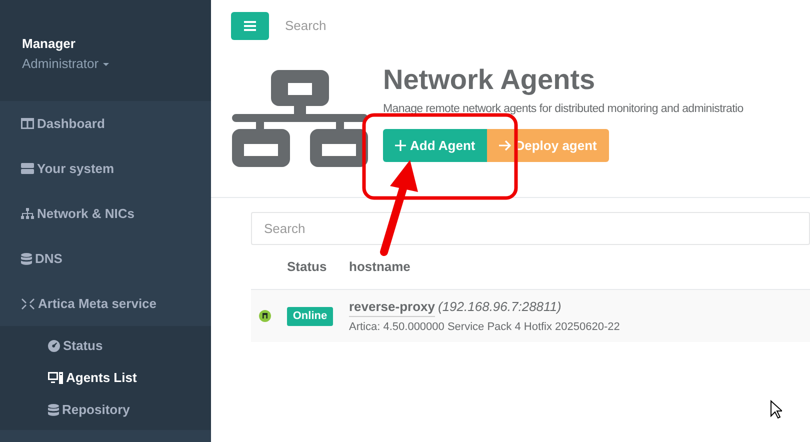  What do you see at coordinates (563, 109) in the screenshot?
I see `page-subtitle: Manage remote network agents for distributed monitoring and administratio` at bounding box center [563, 109].